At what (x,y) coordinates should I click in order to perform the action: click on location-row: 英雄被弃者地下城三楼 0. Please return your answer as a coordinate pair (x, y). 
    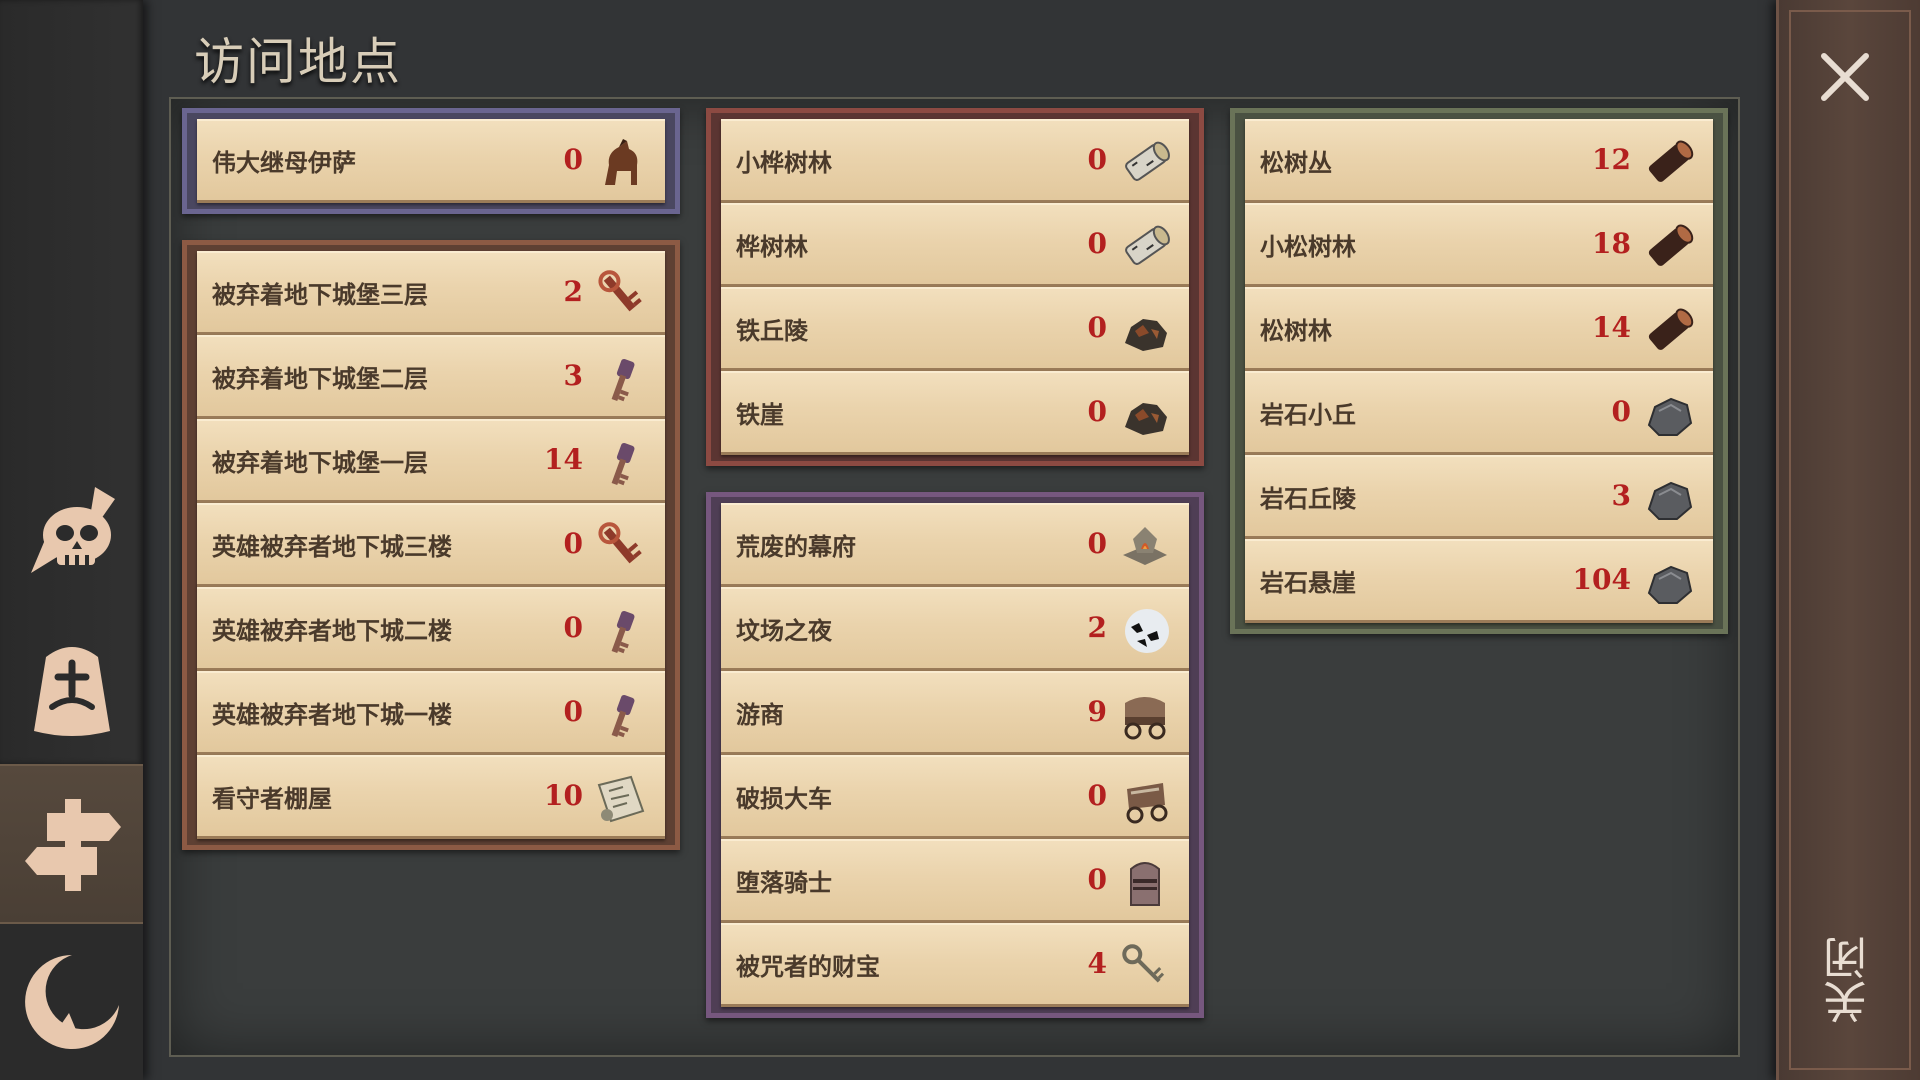
    Looking at the image, I should click on (431, 545).